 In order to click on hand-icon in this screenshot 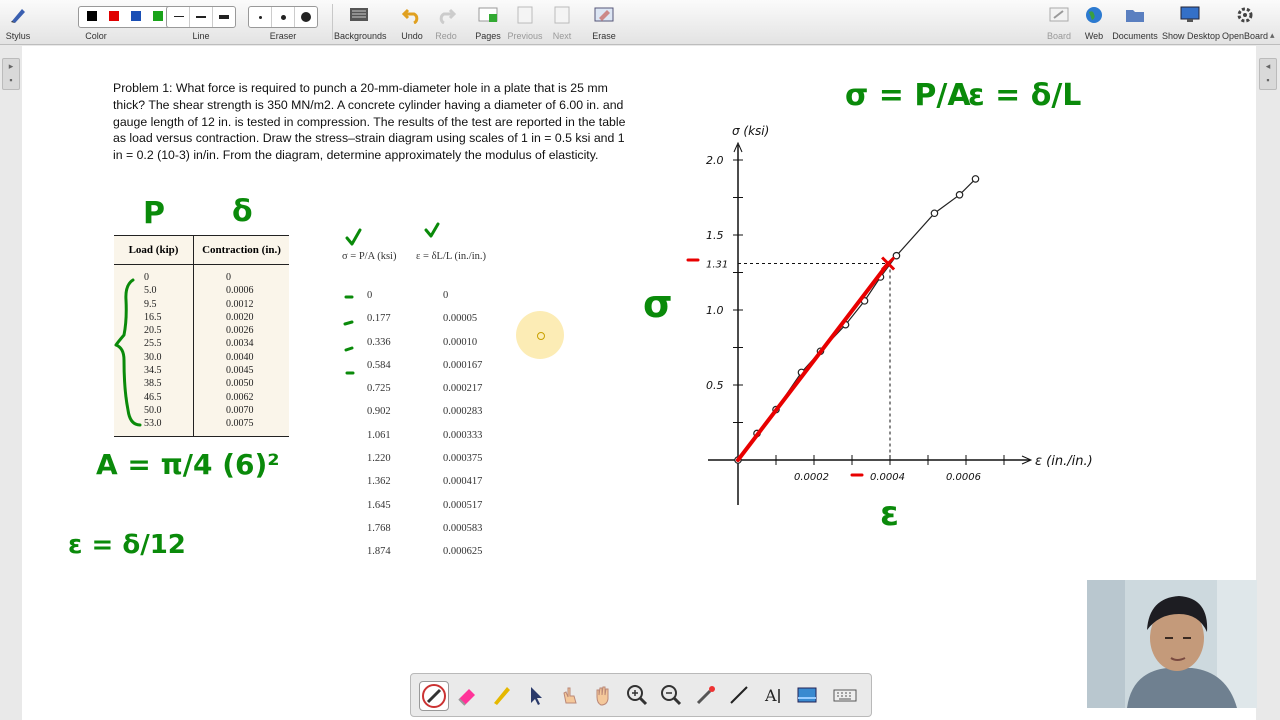, I will do `click(602, 696)`.